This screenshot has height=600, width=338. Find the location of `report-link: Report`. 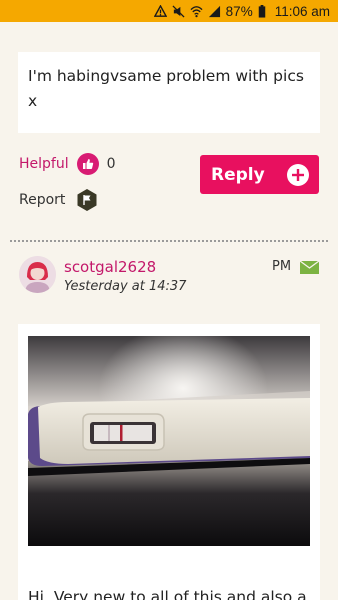

report-link: Report is located at coordinates (42, 200).